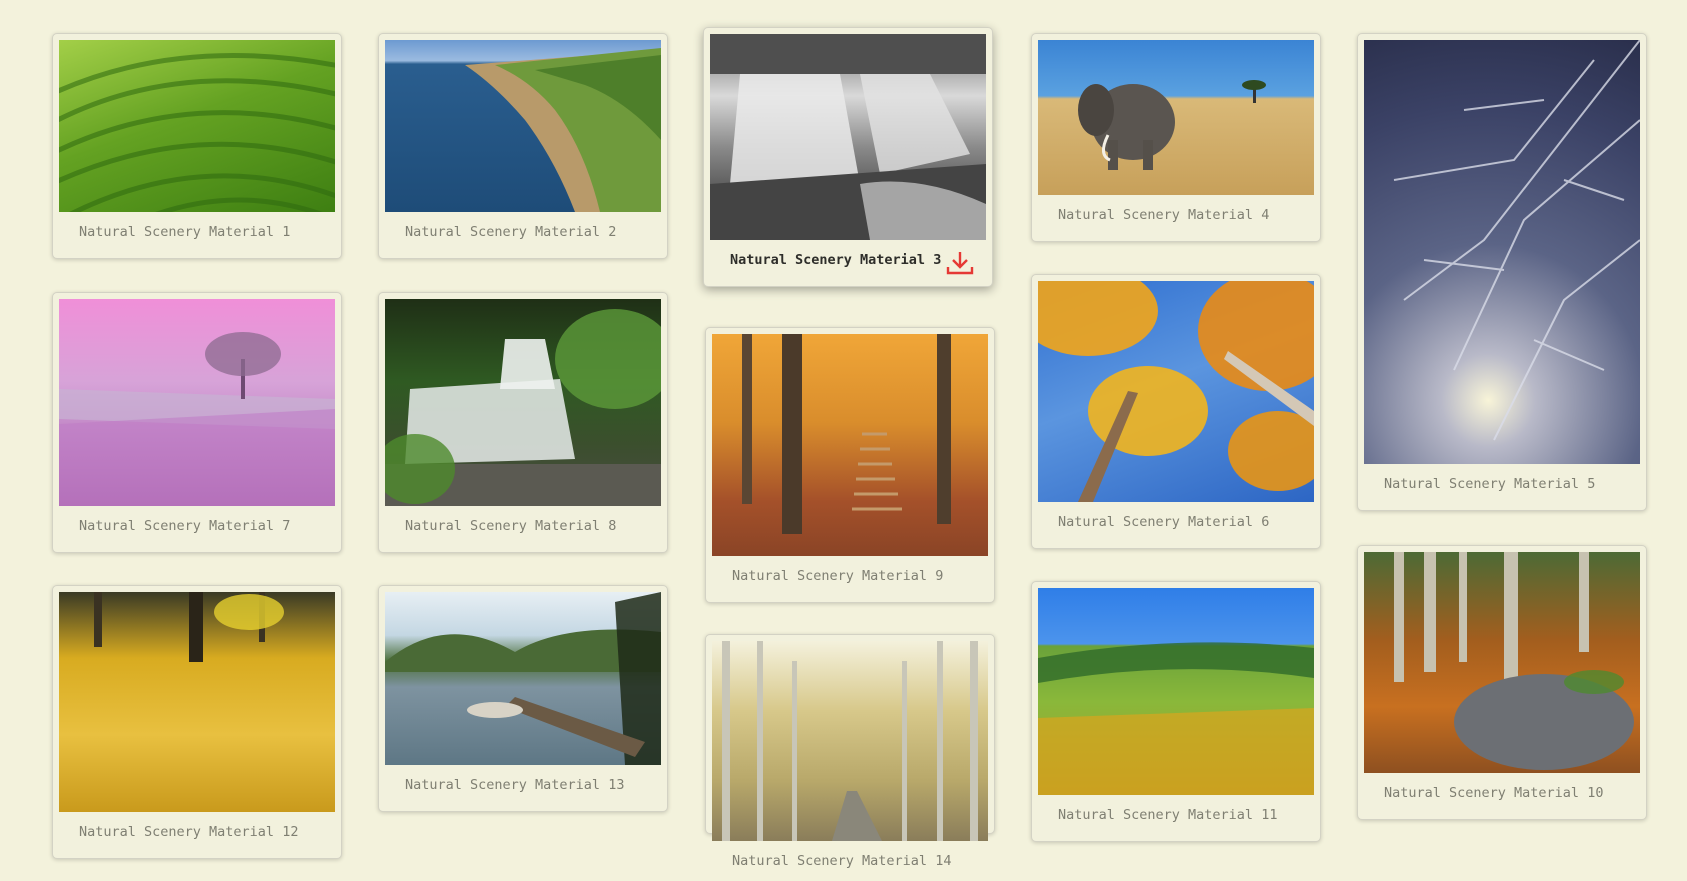  Describe the element at coordinates (1176, 718) in the screenshot. I see `sunflower-field-graphic` at that location.